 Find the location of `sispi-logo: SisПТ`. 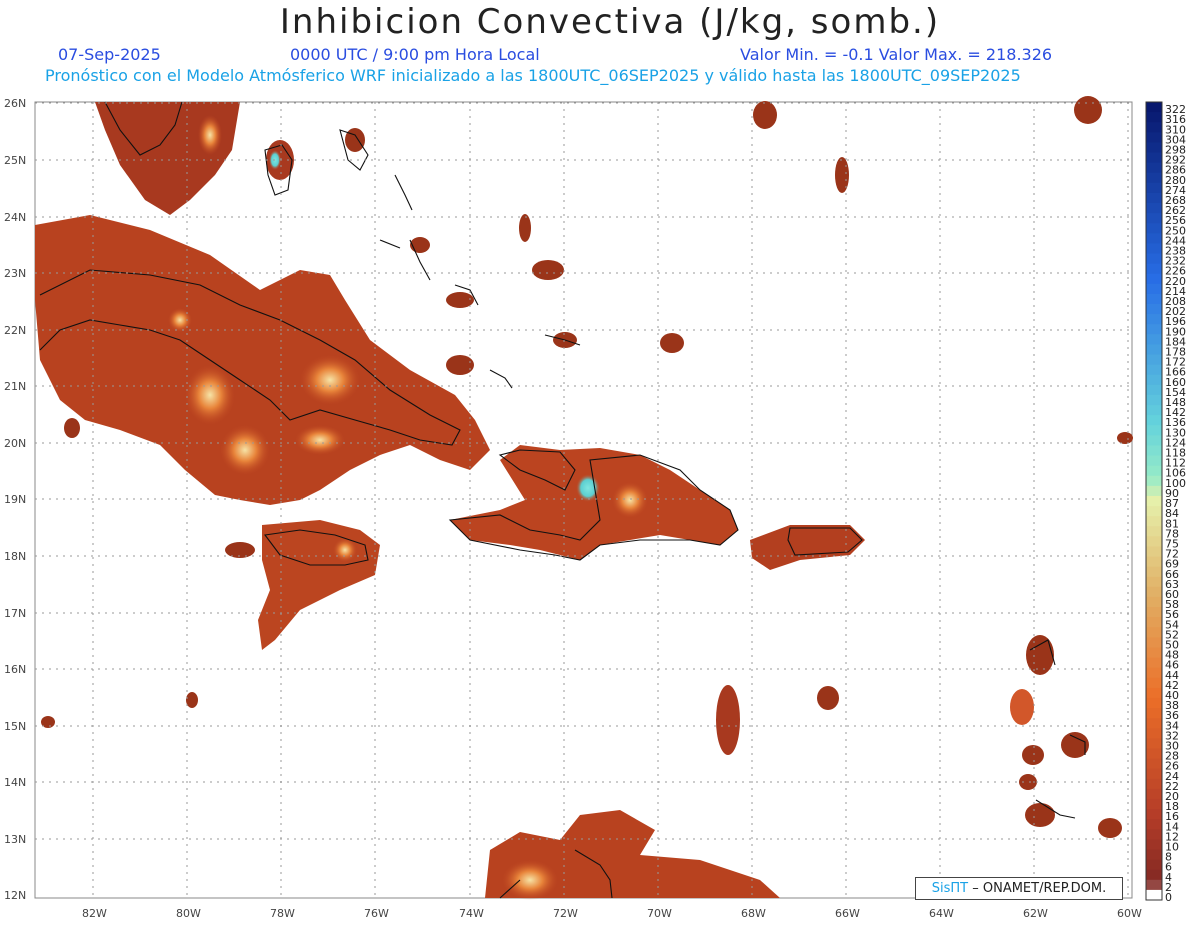

sispi-logo: SisПТ is located at coordinates (950, 888).